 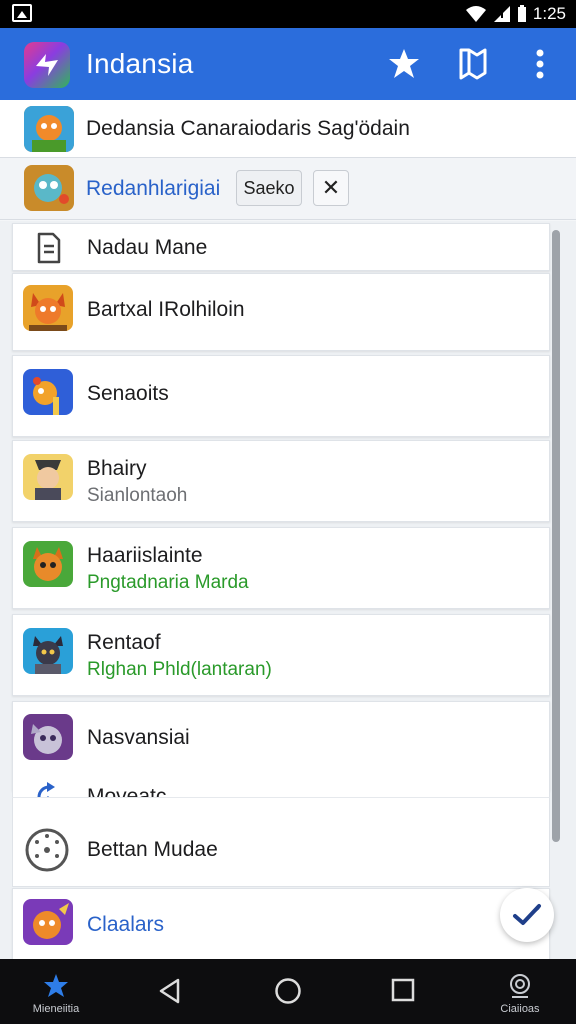 I want to click on signal-icon, so click(x=501, y=14).